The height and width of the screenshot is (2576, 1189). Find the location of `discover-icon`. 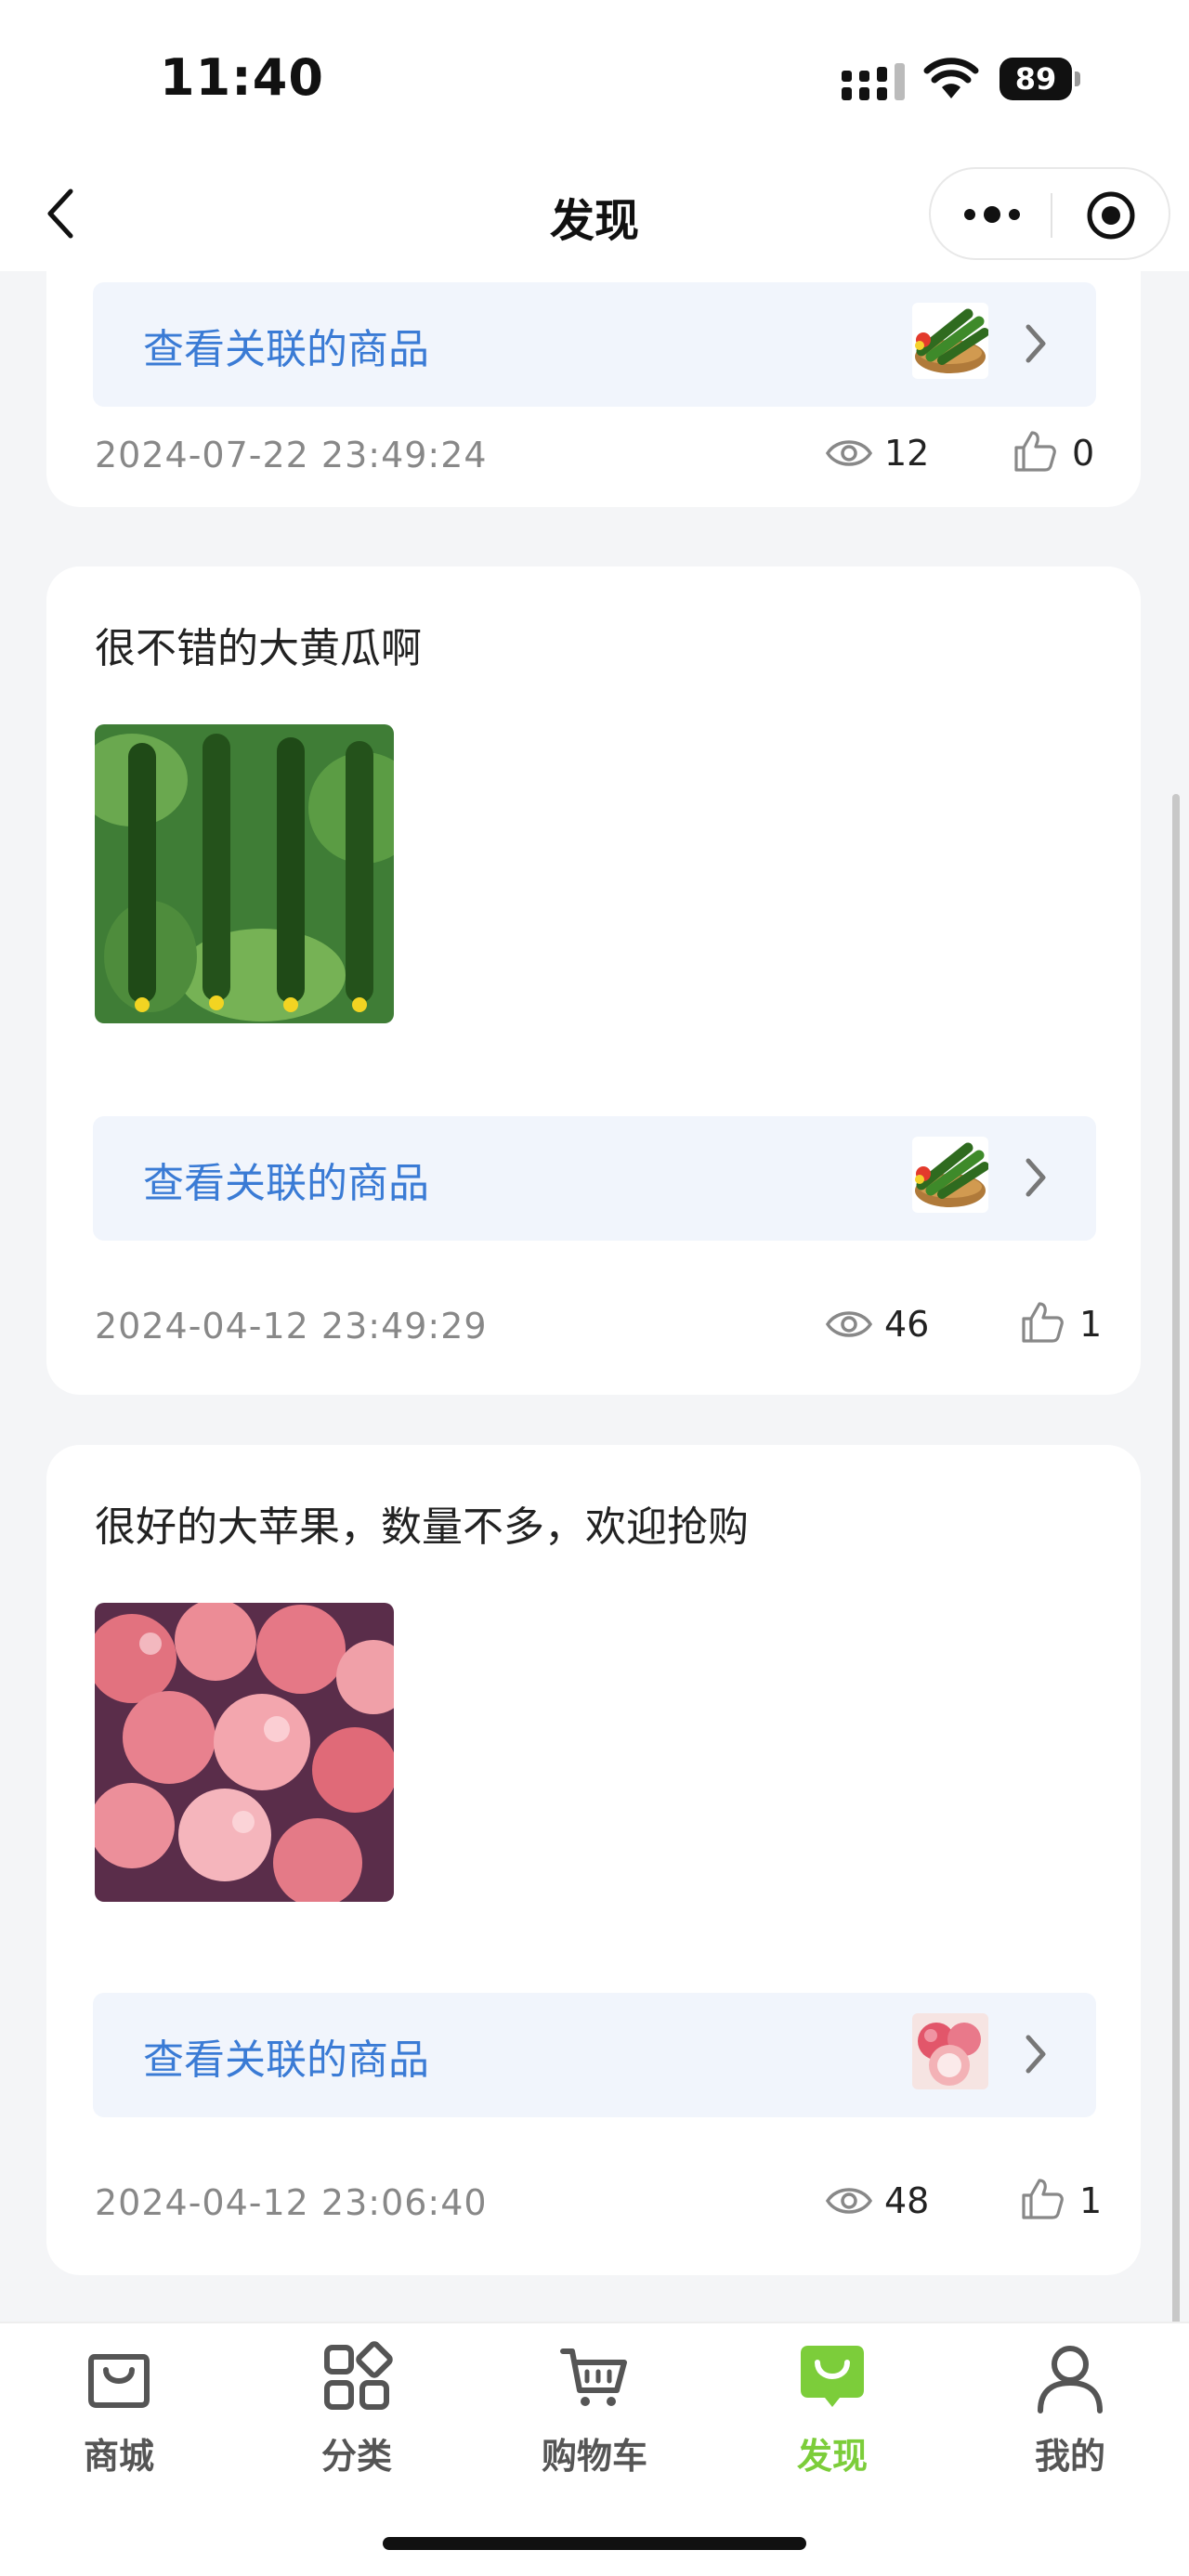

discover-icon is located at coordinates (832, 2376).